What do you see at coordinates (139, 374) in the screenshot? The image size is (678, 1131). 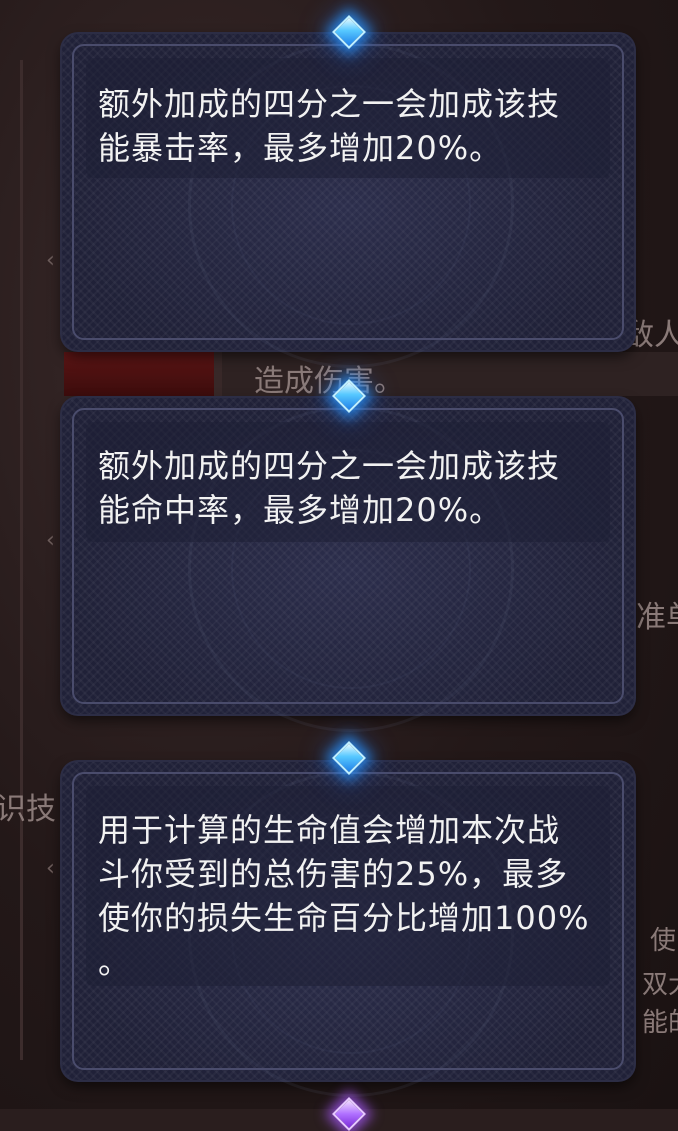 I see `background-skill-banner` at bounding box center [139, 374].